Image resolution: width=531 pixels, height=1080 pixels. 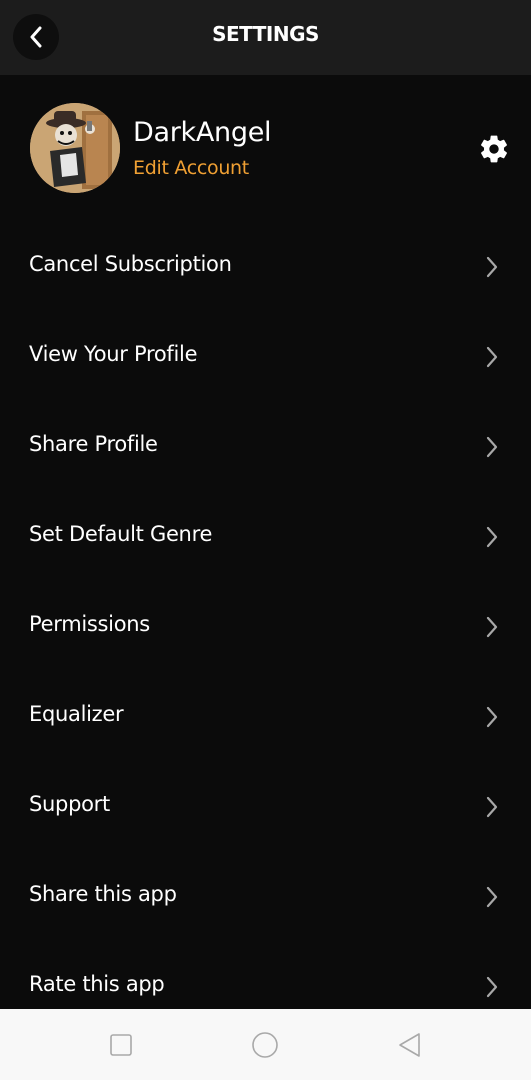 What do you see at coordinates (121, 534) in the screenshot?
I see `menu-item-label: Set Default Genre` at bounding box center [121, 534].